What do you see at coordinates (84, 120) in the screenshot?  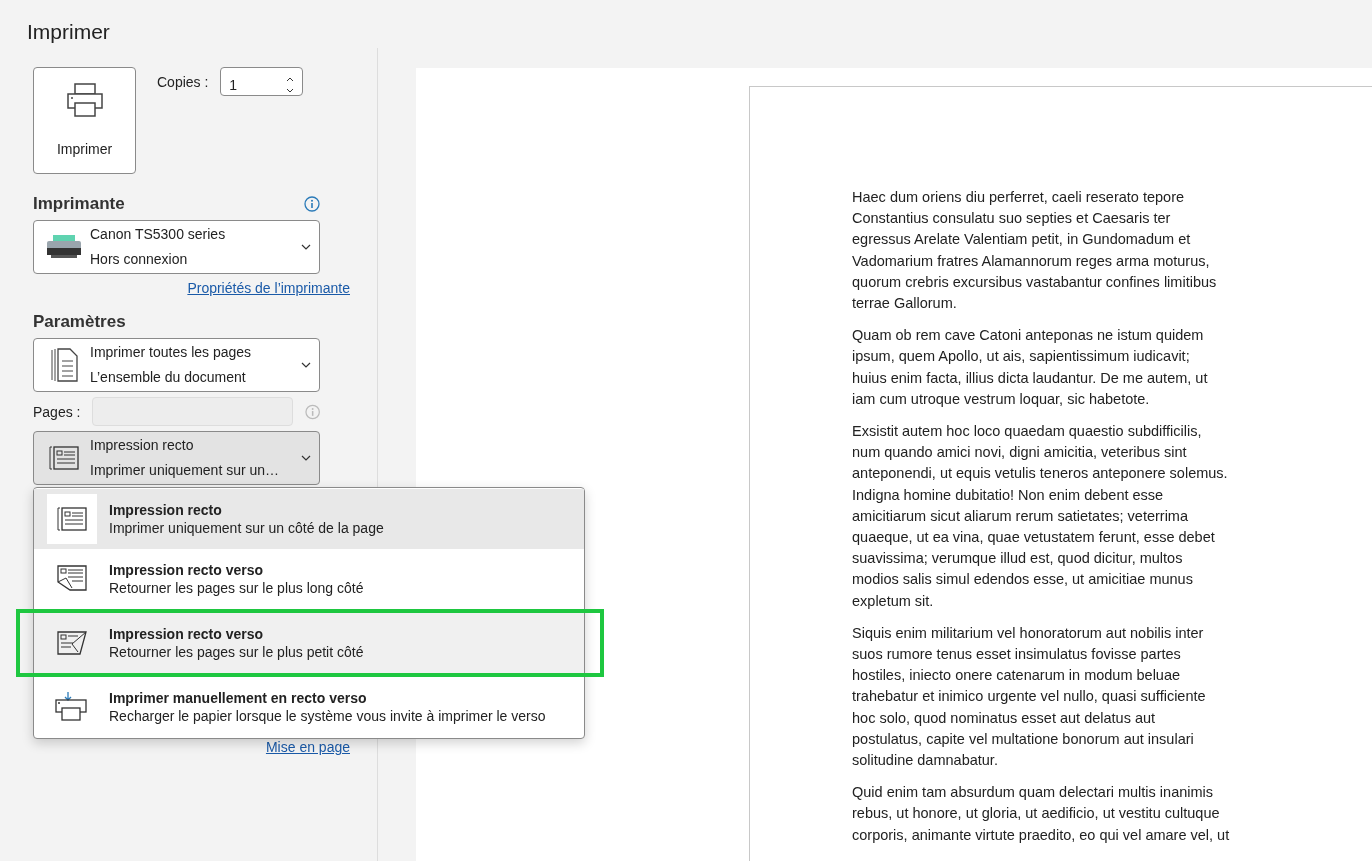 I see `print-button: Imprimer` at bounding box center [84, 120].